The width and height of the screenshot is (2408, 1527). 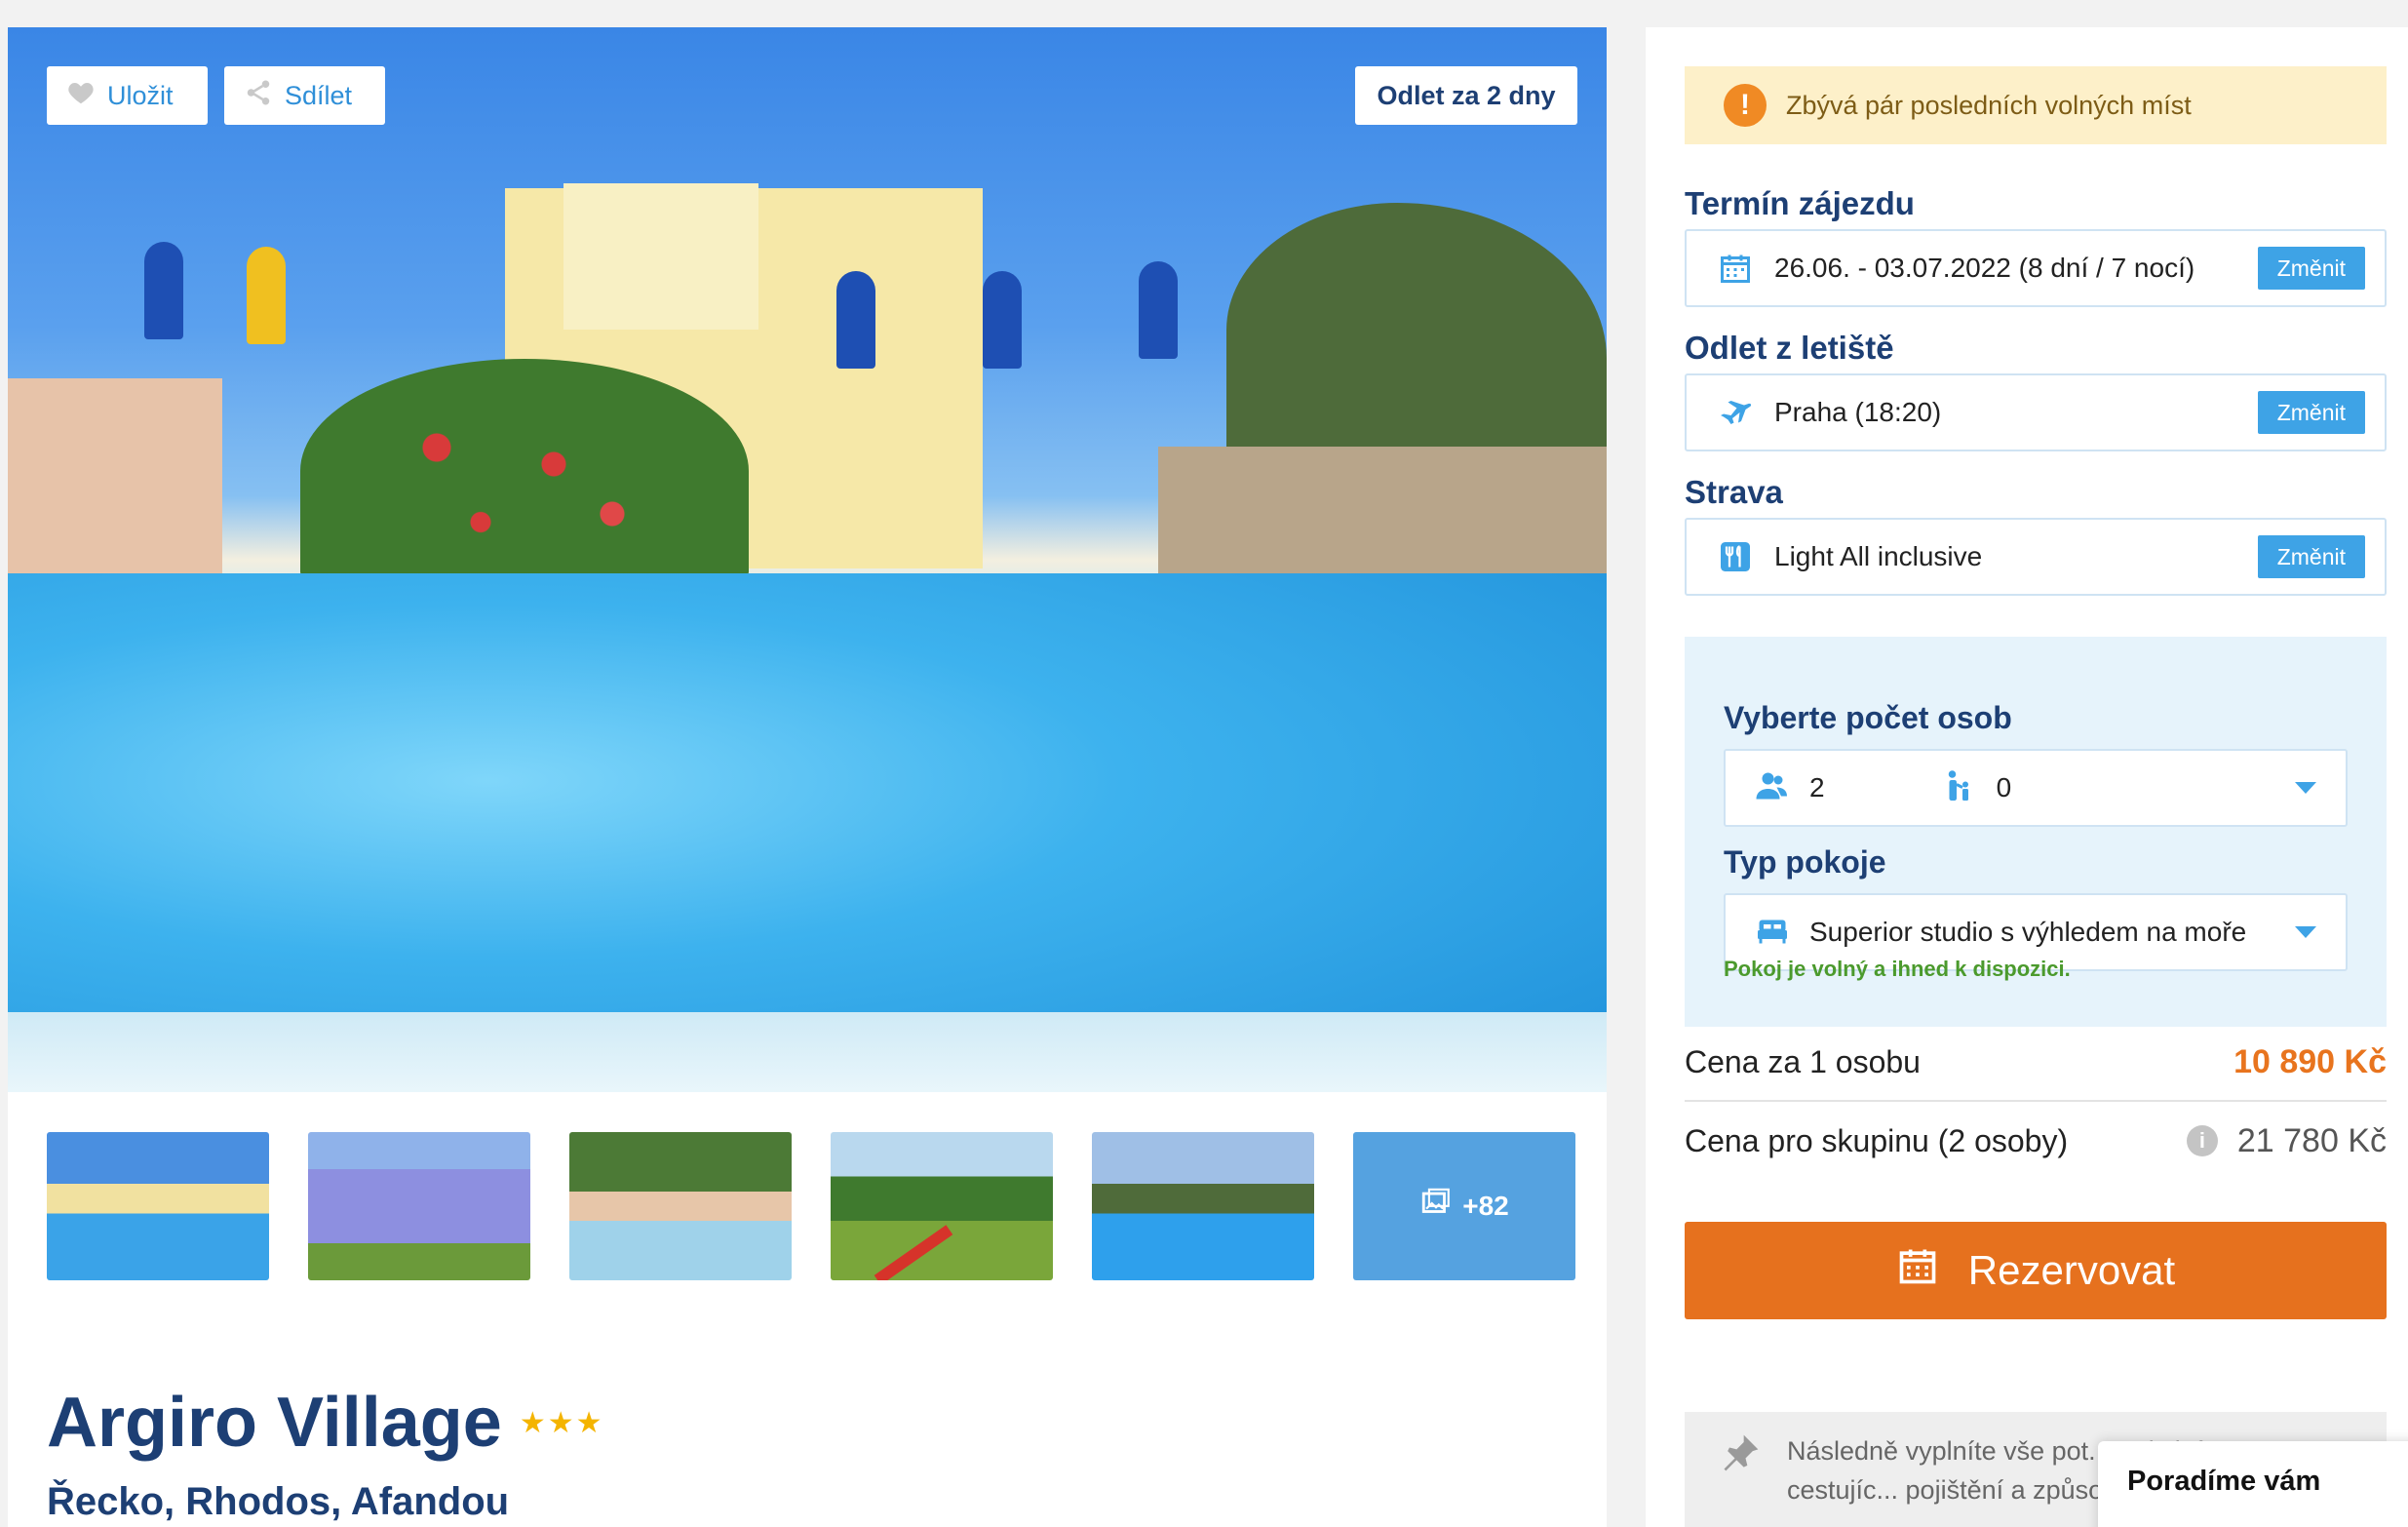 I want to click on plane-icon, so click(x=1735, y=412).